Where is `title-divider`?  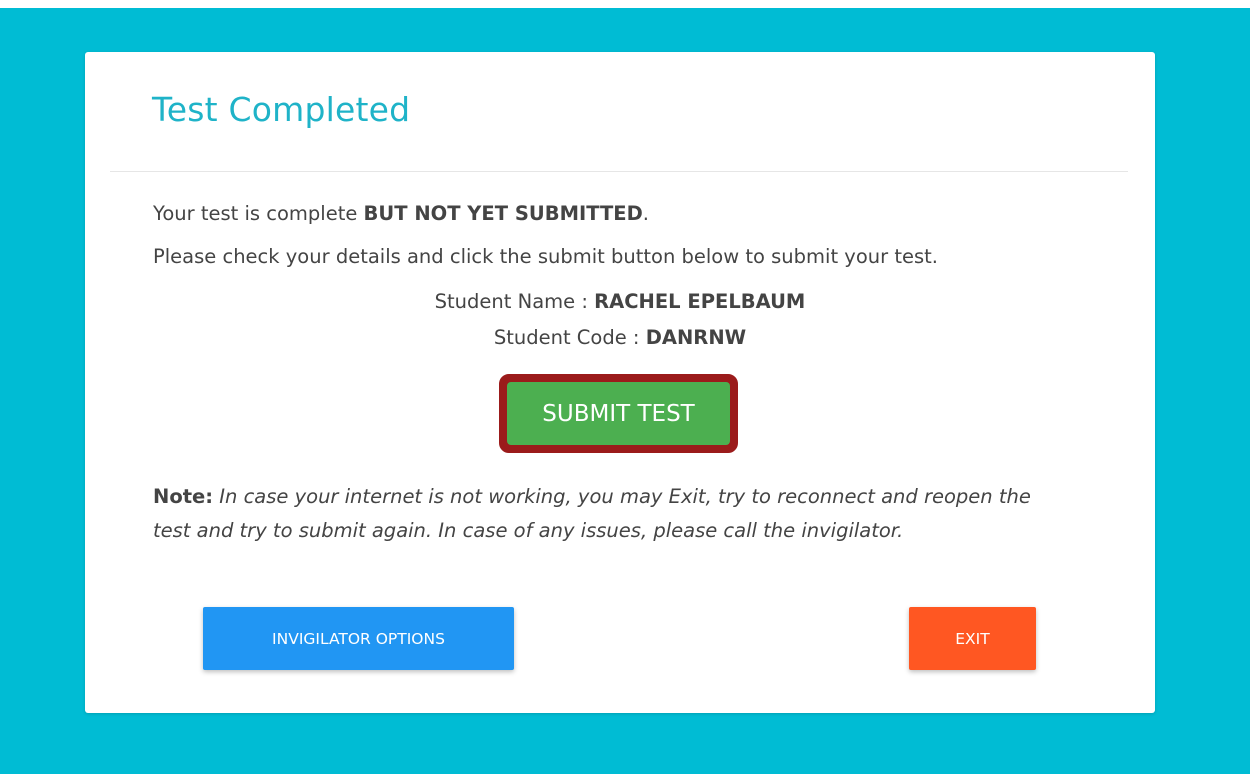 title-divider is located at coordinates (619, 171).